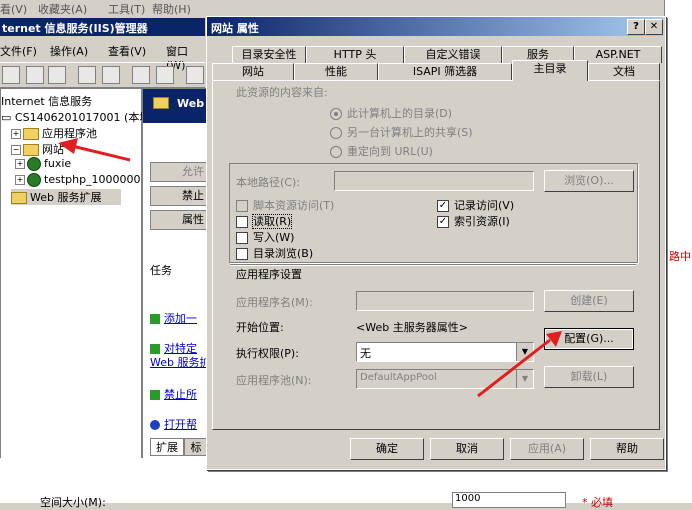 This screenshot has width=692, height=510. Describe the element at coordinates (550, 70) in the screenshot. I see `tab-home-directory: 主目录` at that location.